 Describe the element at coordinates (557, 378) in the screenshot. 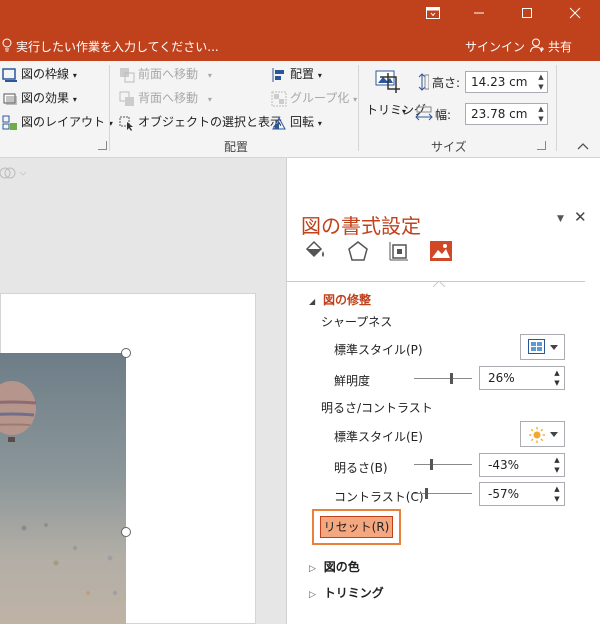

I see `sharpness-spinner: ▲ ▼` at that location.